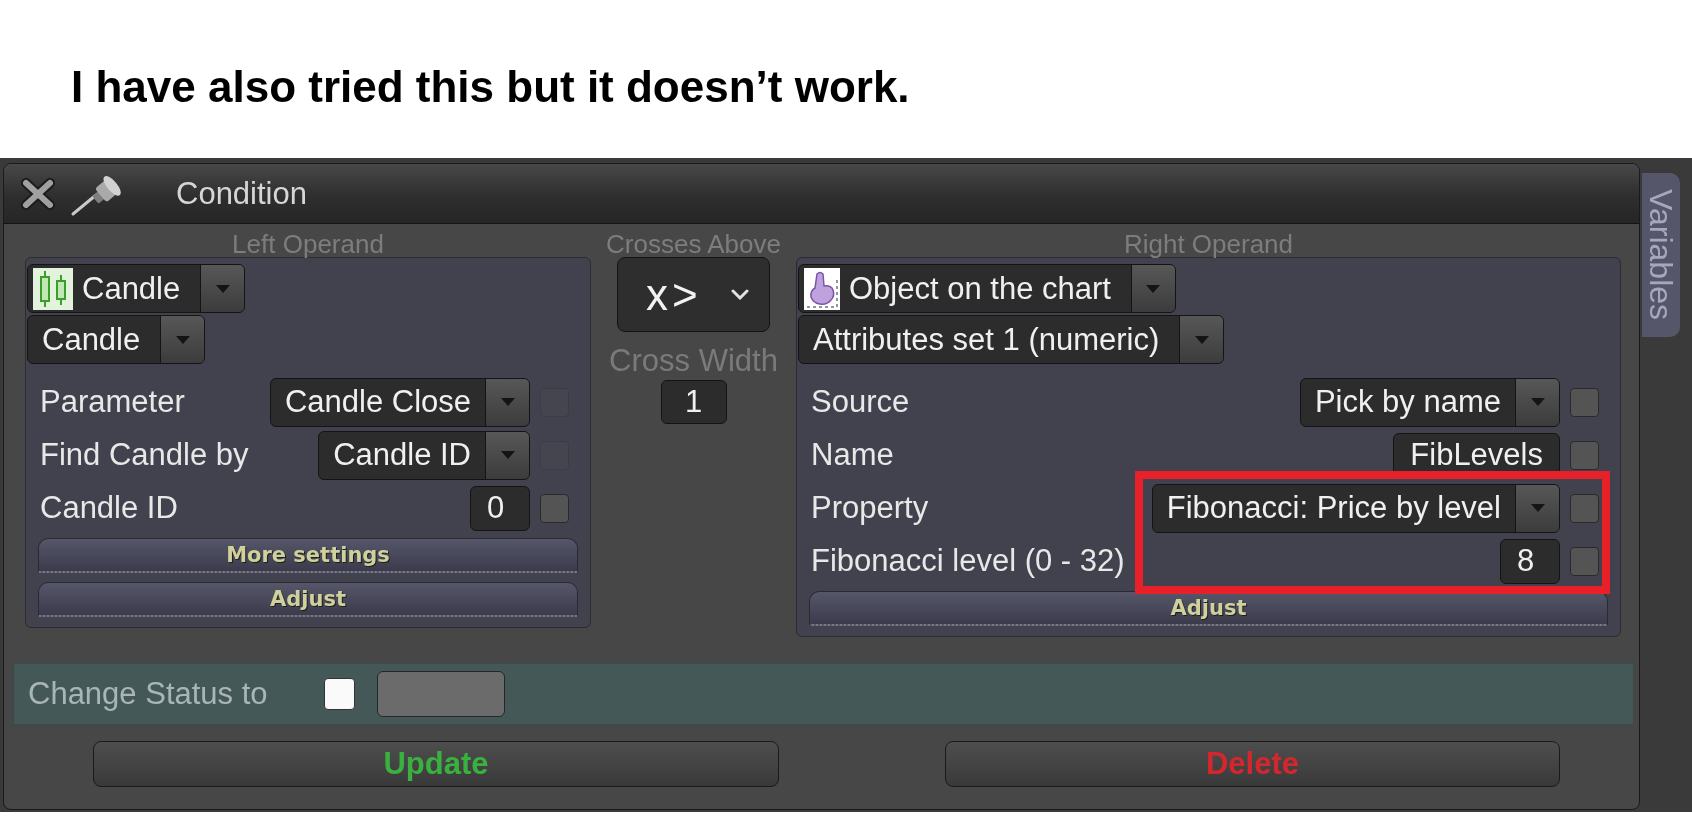  What do you see at coordinates (1530, 561) in the screenshot?
I see `value-input: 8` at bounding box center [1530, 561].